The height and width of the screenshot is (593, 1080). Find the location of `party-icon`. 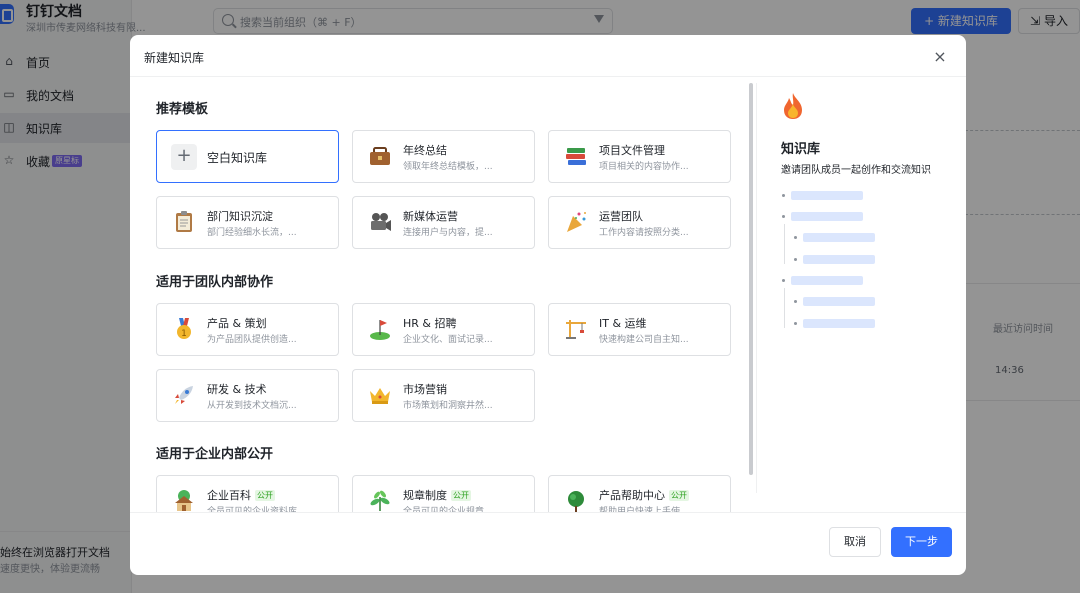

party-icon is located at coordinates (576, 223).